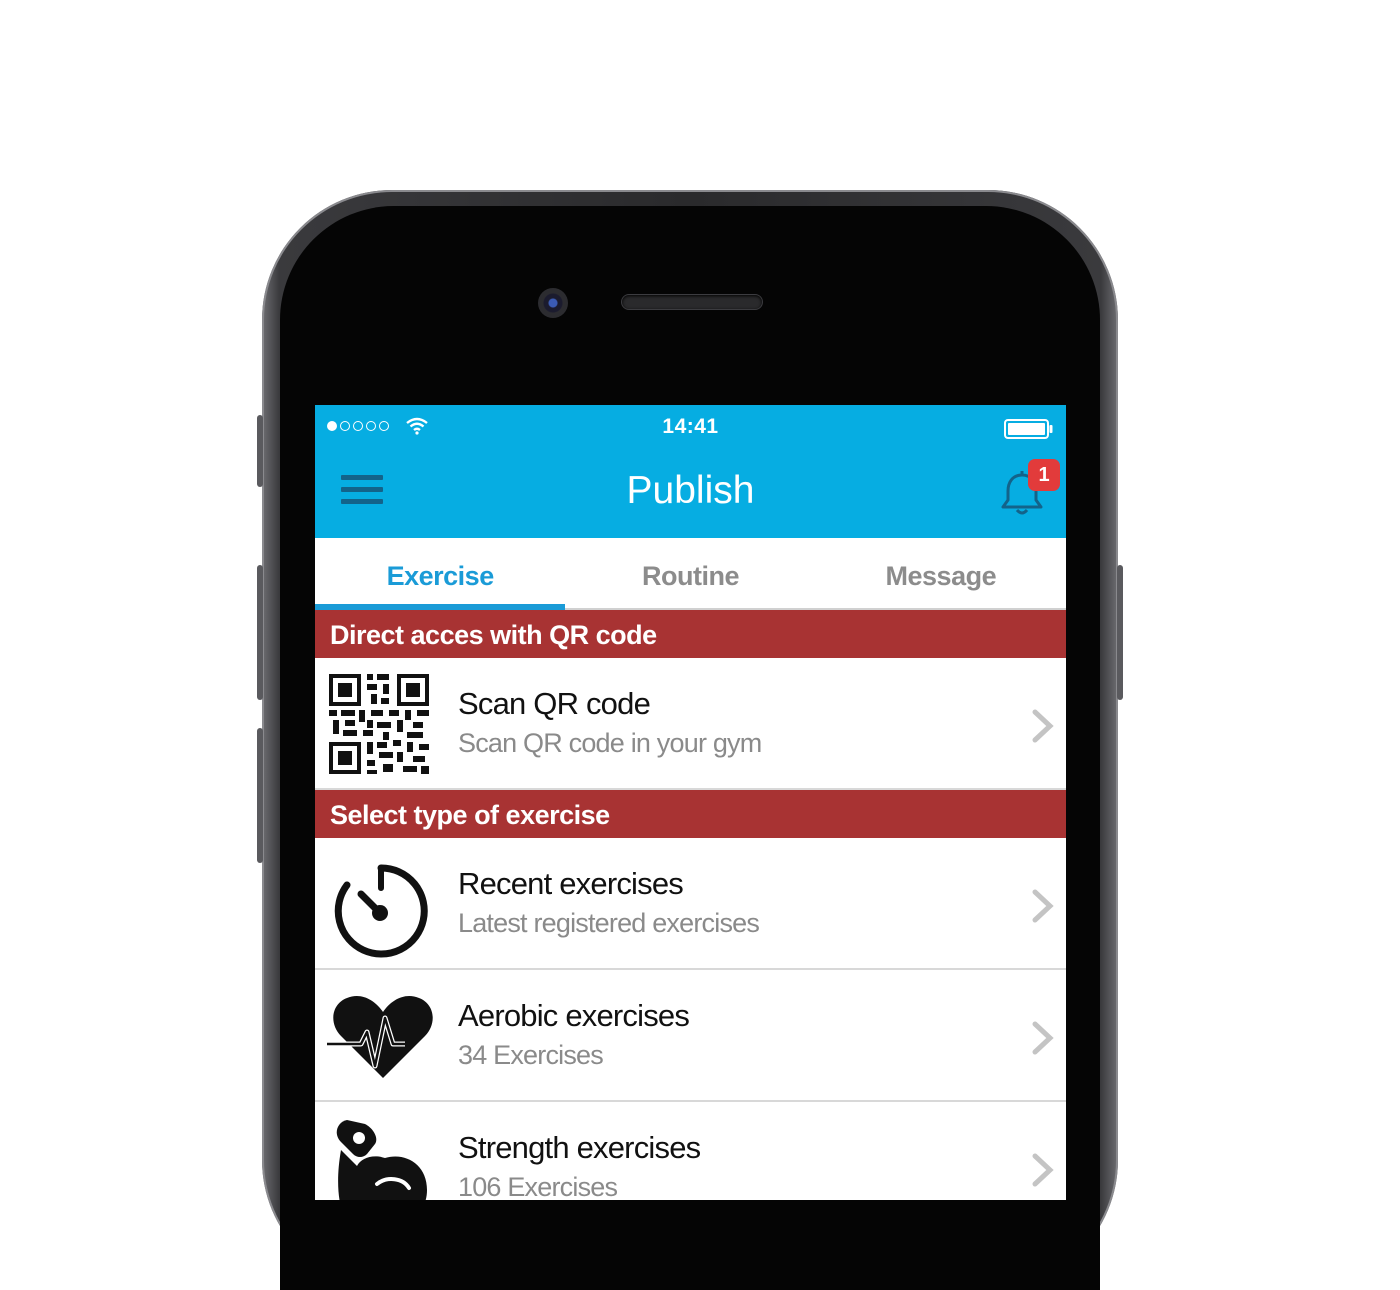 The image size is (1400, 1290). I want to click on status-time: 14:41, so click(690, 426).